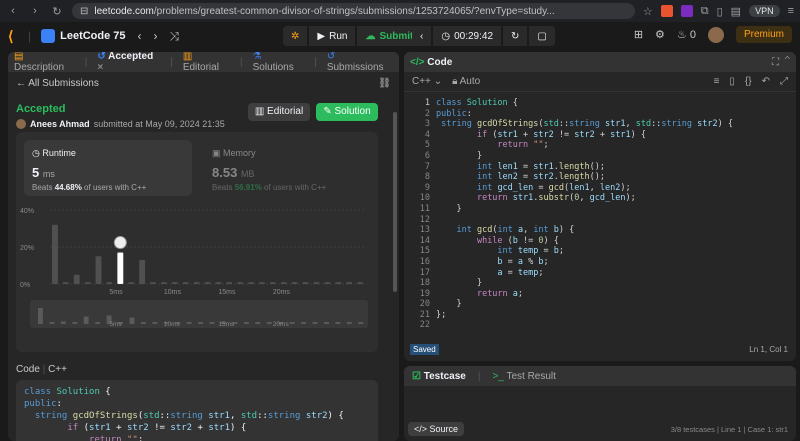 This screenshot has width=800, height=441. Describe the element at coordinates (44, 62) in the screenshot. I see `tab-description: ▤ Description` at that location.